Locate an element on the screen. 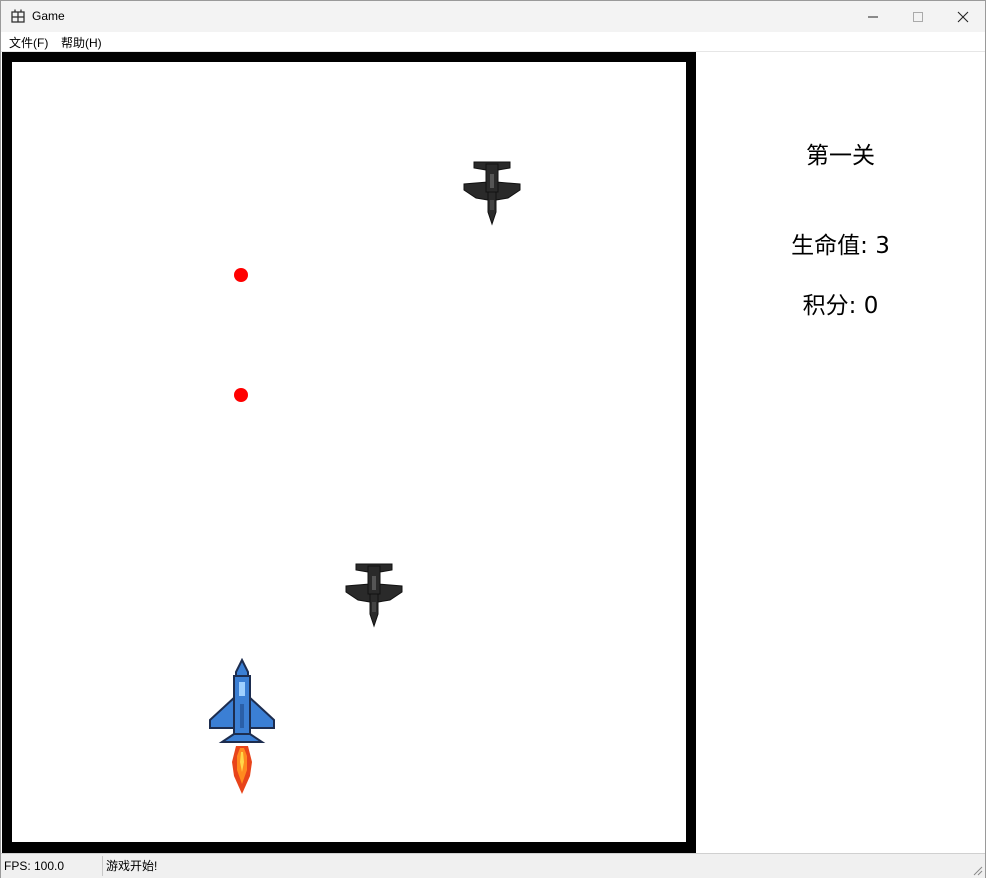 Image resolution: width=986 pixels, height=878 pixels. minimize-button is located at coordinates (873, 16).